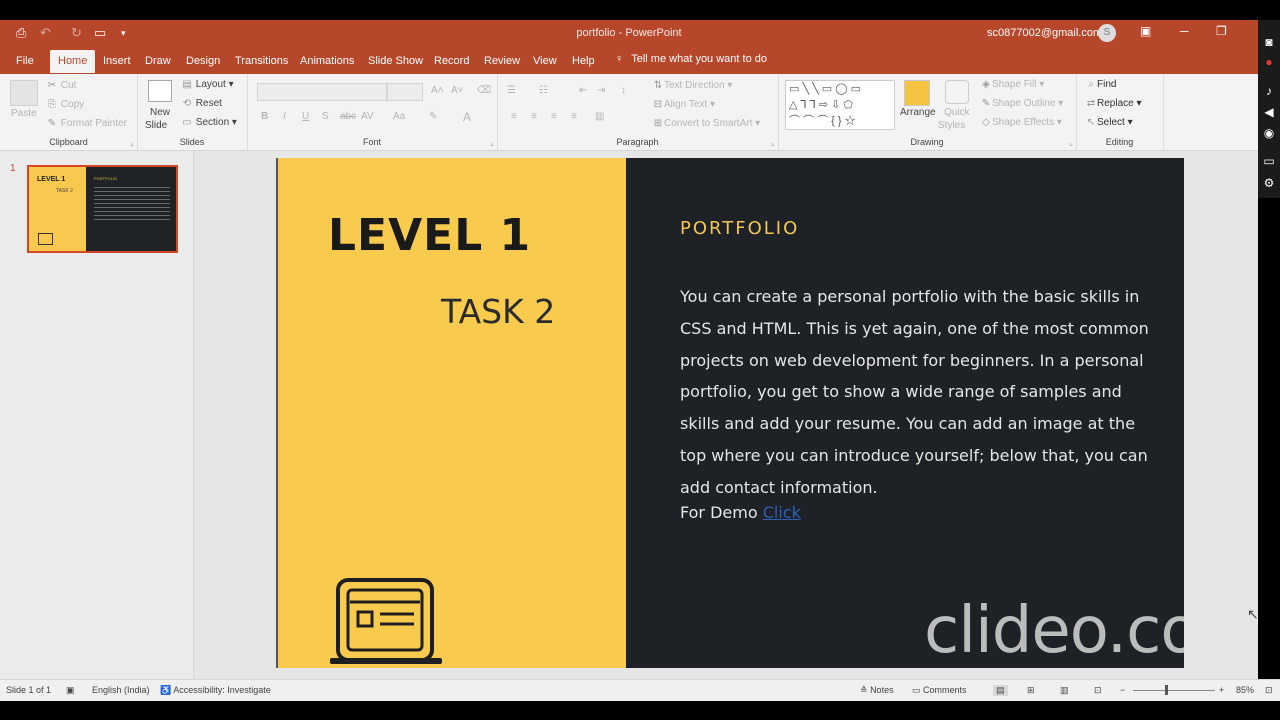 This screenshot has height=720, width=1280. What do you see at coordinates (692, 85) in the screenshot?
I see `text-direction-button: ⇅ Text Direction ▾` at bounding box center [692, 85].